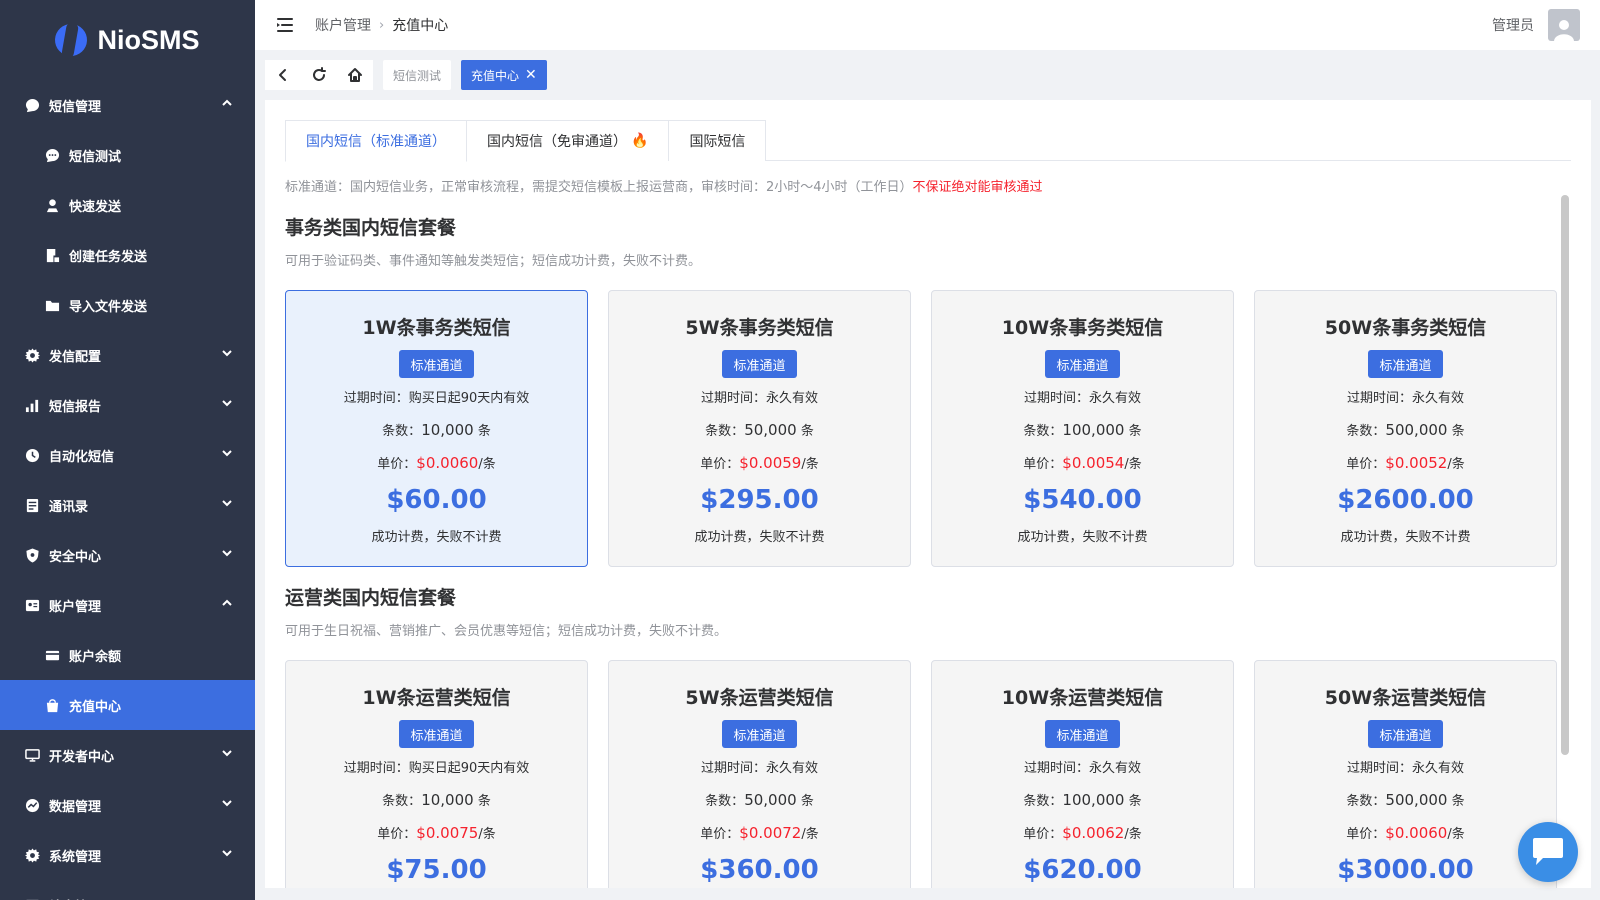  I want to click on package-count: 条数：10,000 条, so click(436, 801).